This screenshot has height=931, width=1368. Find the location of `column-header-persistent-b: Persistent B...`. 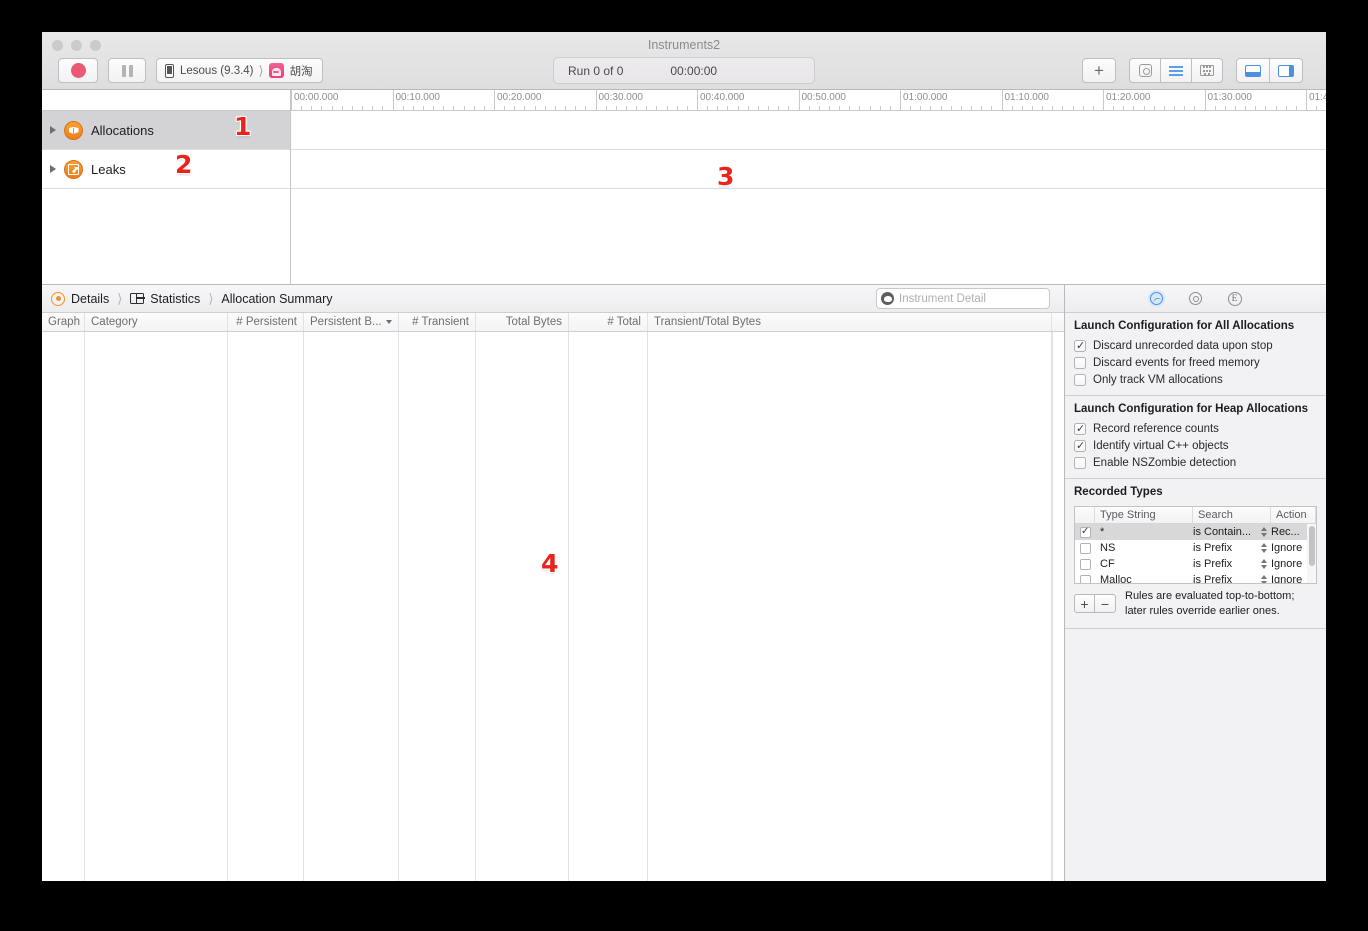

column-header-persistent-b: Persistent B... is located at coordinates (351, 322).